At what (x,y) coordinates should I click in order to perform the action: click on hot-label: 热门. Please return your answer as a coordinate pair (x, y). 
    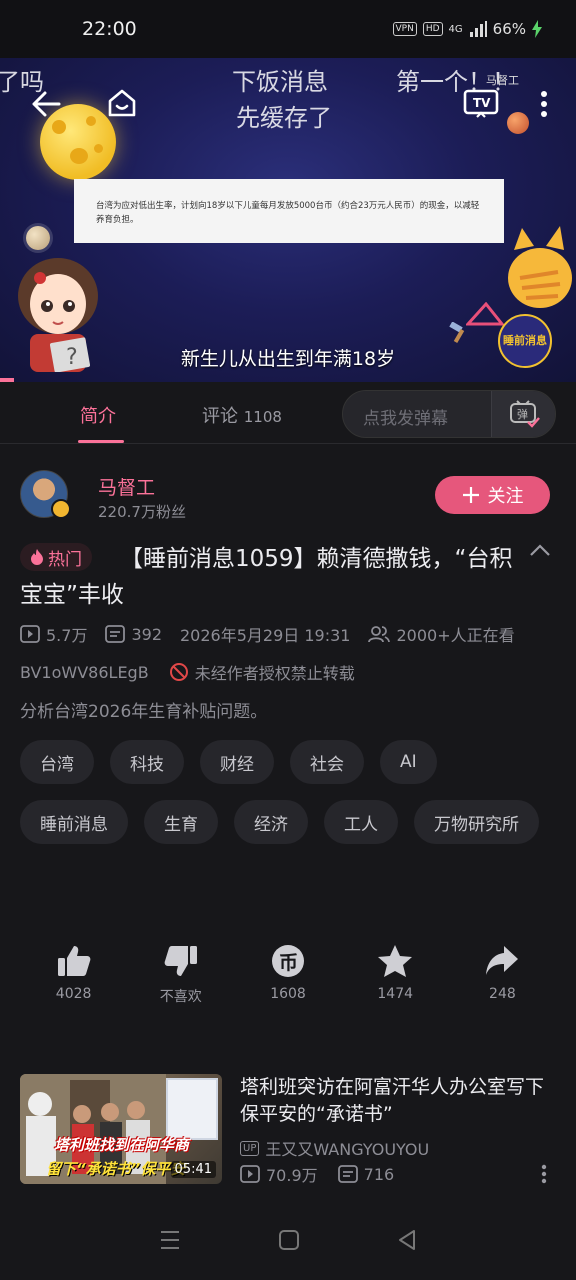
    Looking at the image, I should click on (65, 559).